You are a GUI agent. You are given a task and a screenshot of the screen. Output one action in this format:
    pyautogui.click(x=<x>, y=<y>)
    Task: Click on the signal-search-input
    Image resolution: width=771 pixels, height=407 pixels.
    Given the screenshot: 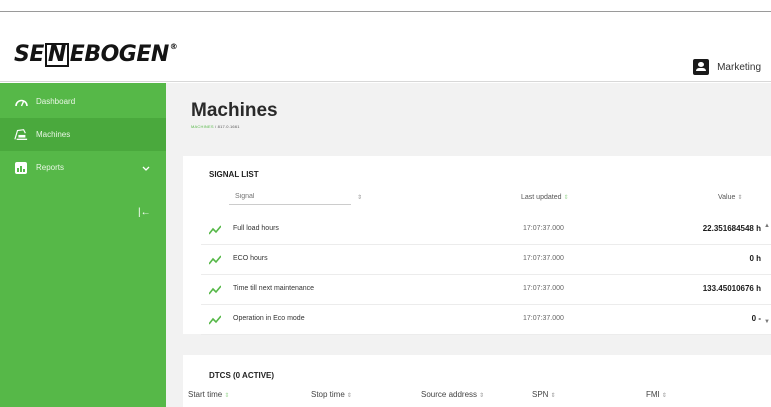 What is the action you would take?
    pyautogui.click(x=290, y=197)
    